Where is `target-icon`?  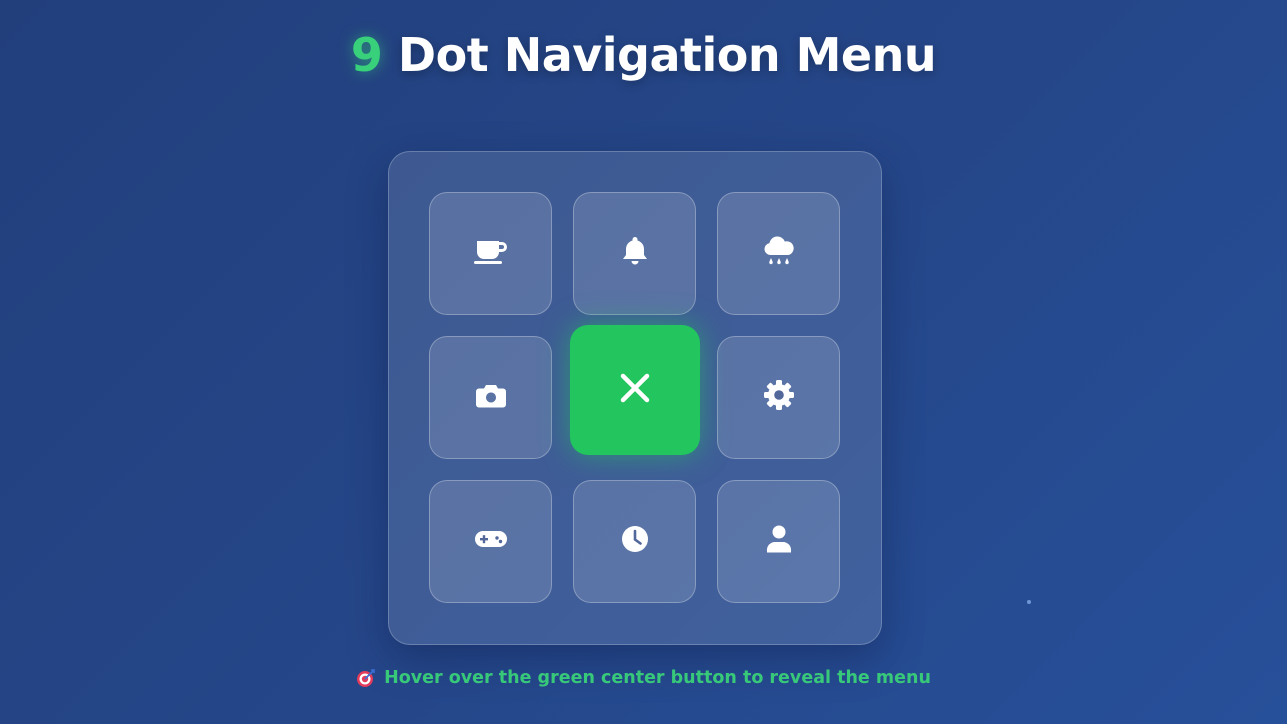
target-icon is located at coordinates (366, 678).